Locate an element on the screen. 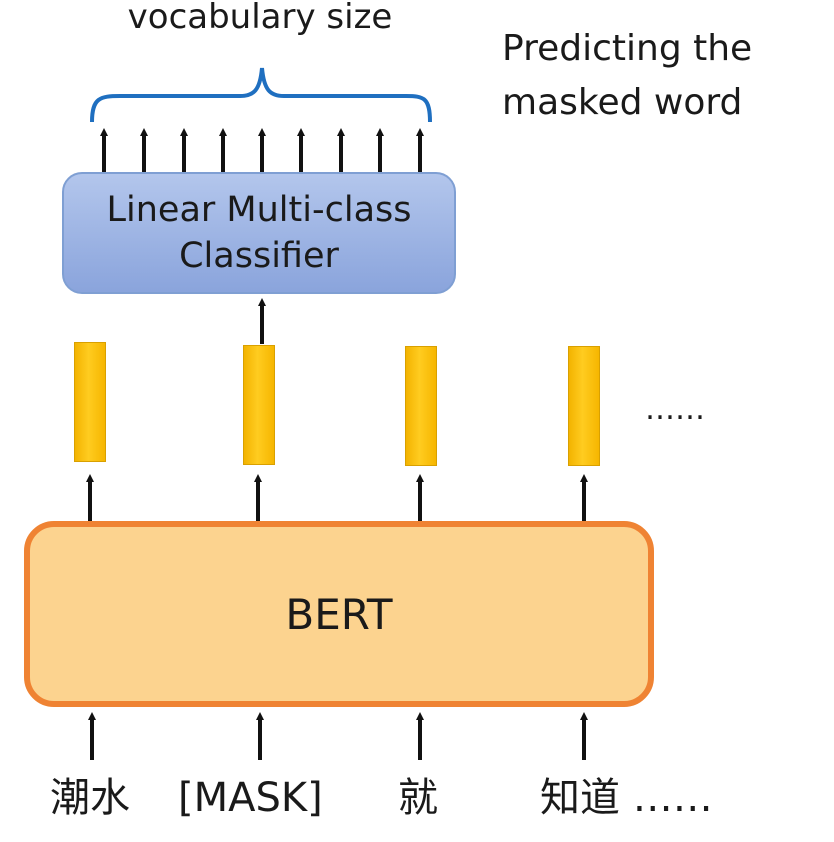  output-arrows is located at coordinates (262, 150).